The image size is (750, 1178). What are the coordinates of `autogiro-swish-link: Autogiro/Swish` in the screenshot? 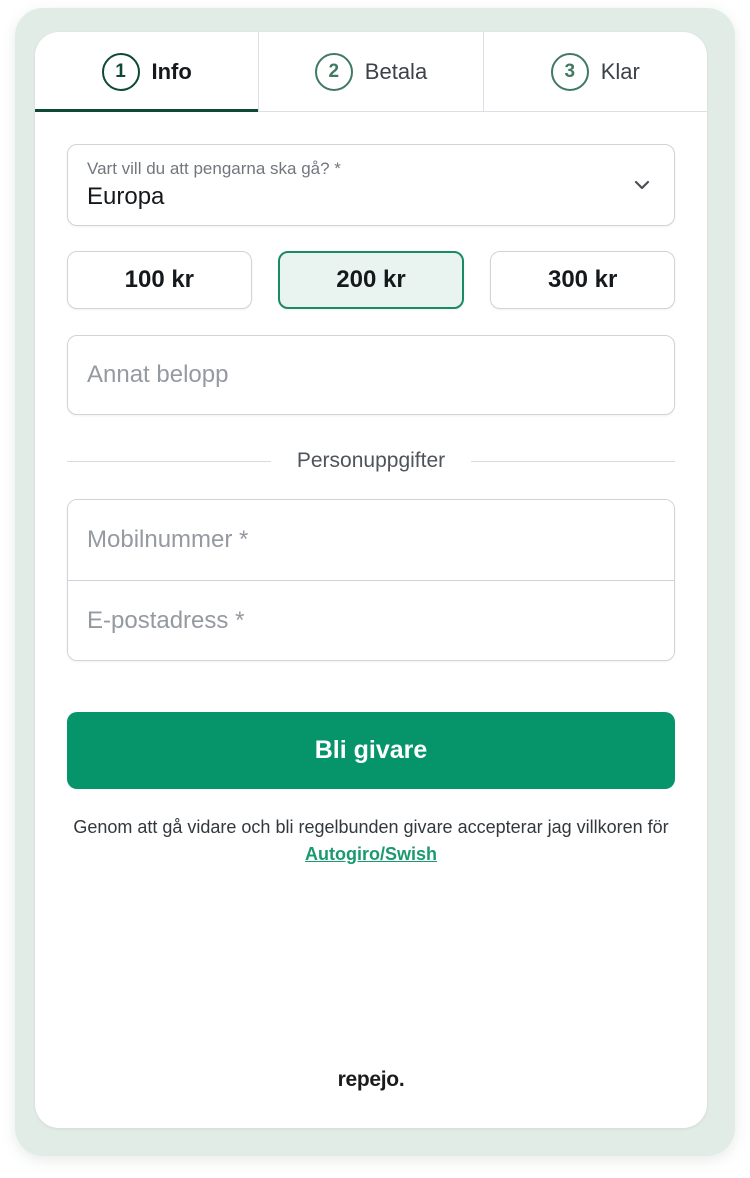 It's located at (371, 854).